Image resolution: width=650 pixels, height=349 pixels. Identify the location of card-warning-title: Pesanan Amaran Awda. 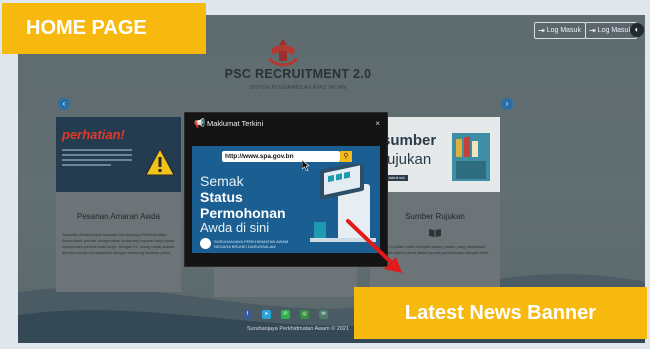
(118, 216).